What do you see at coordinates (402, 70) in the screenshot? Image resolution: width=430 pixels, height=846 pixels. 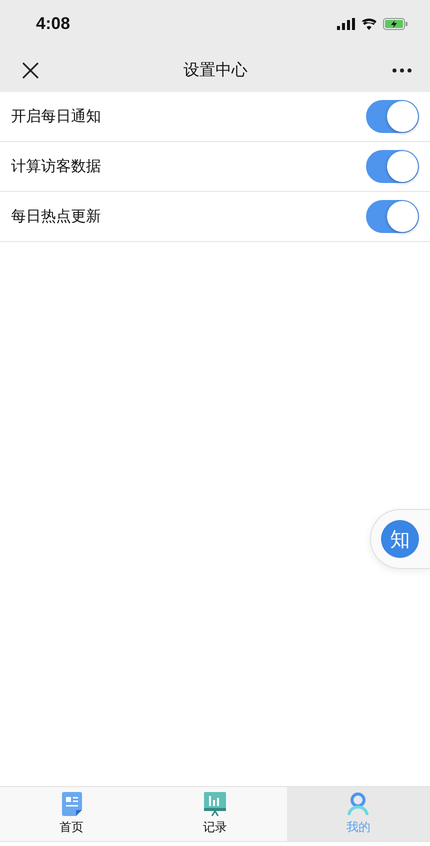 I see `more-icon` at bounding box center [402, 70].